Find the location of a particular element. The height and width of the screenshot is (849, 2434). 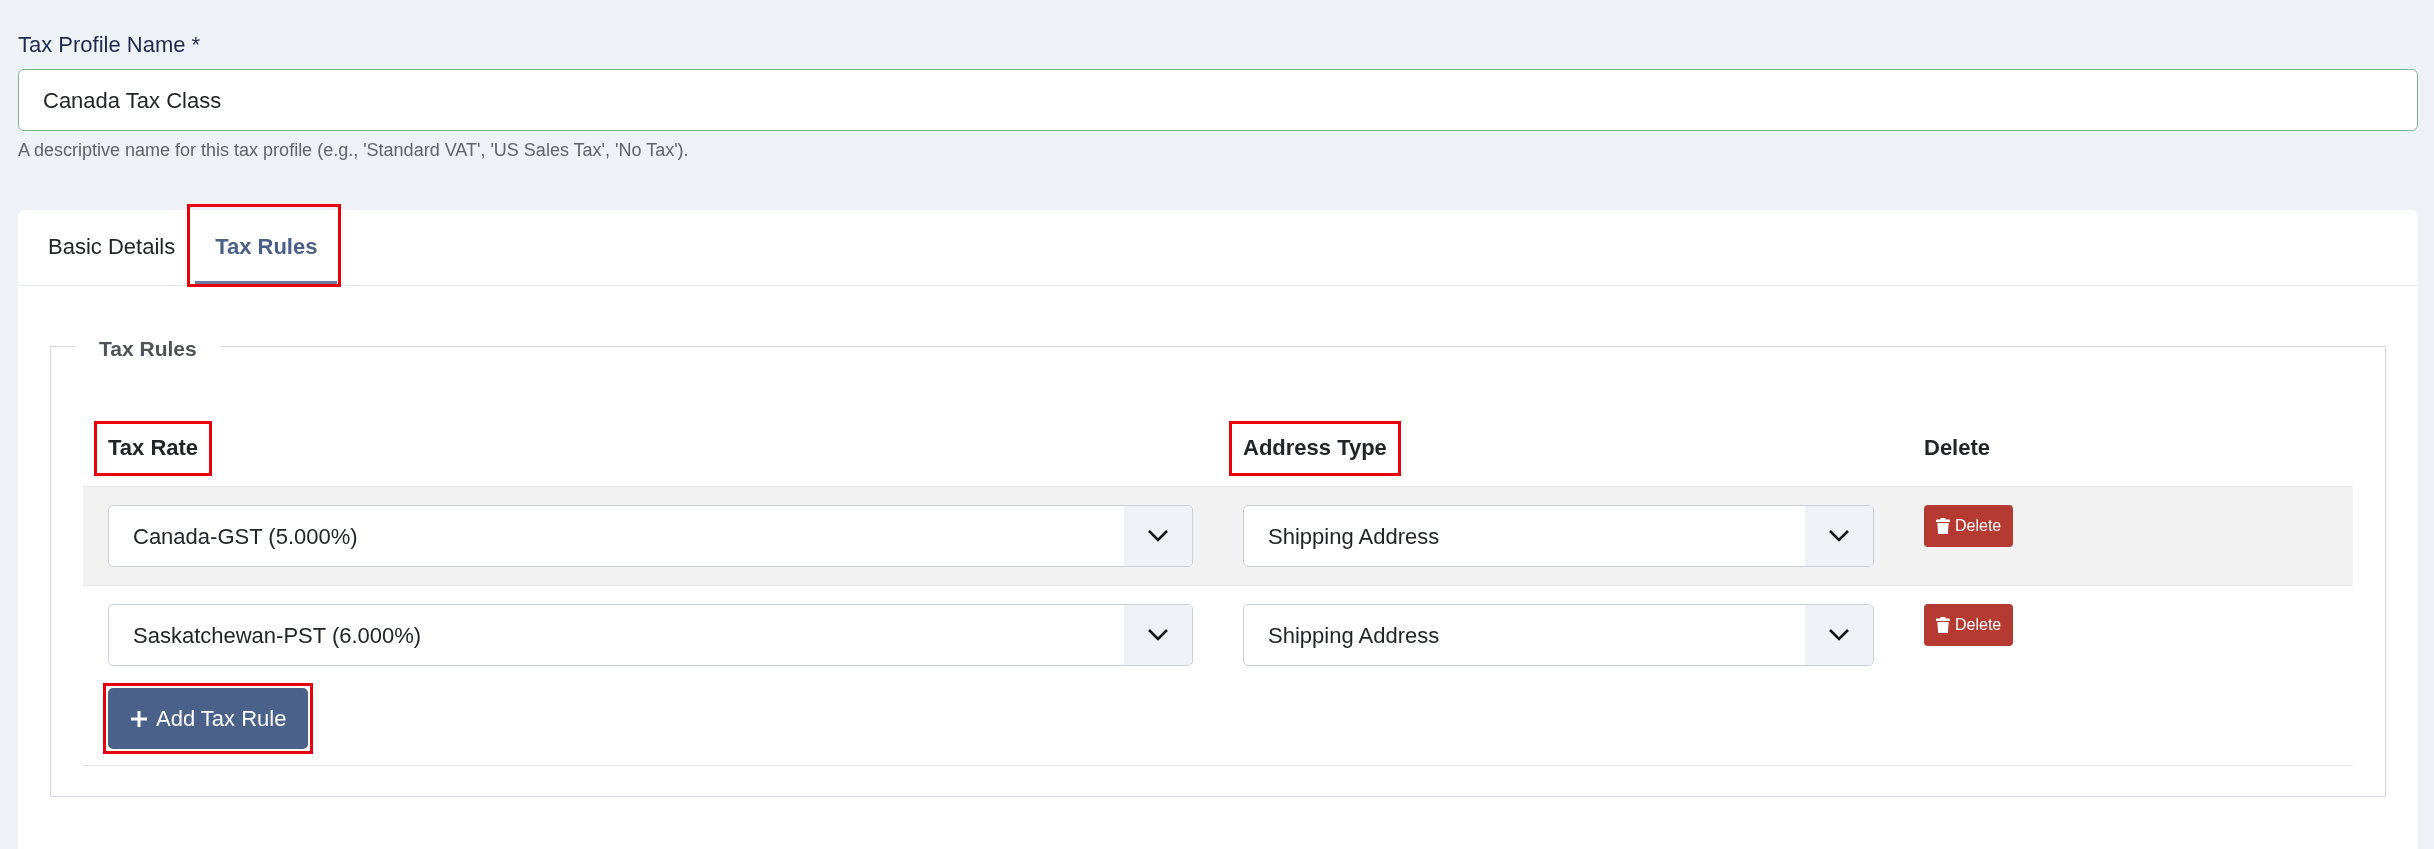

field-label: Tax Profile Name * is located at coordinates (110, 45).